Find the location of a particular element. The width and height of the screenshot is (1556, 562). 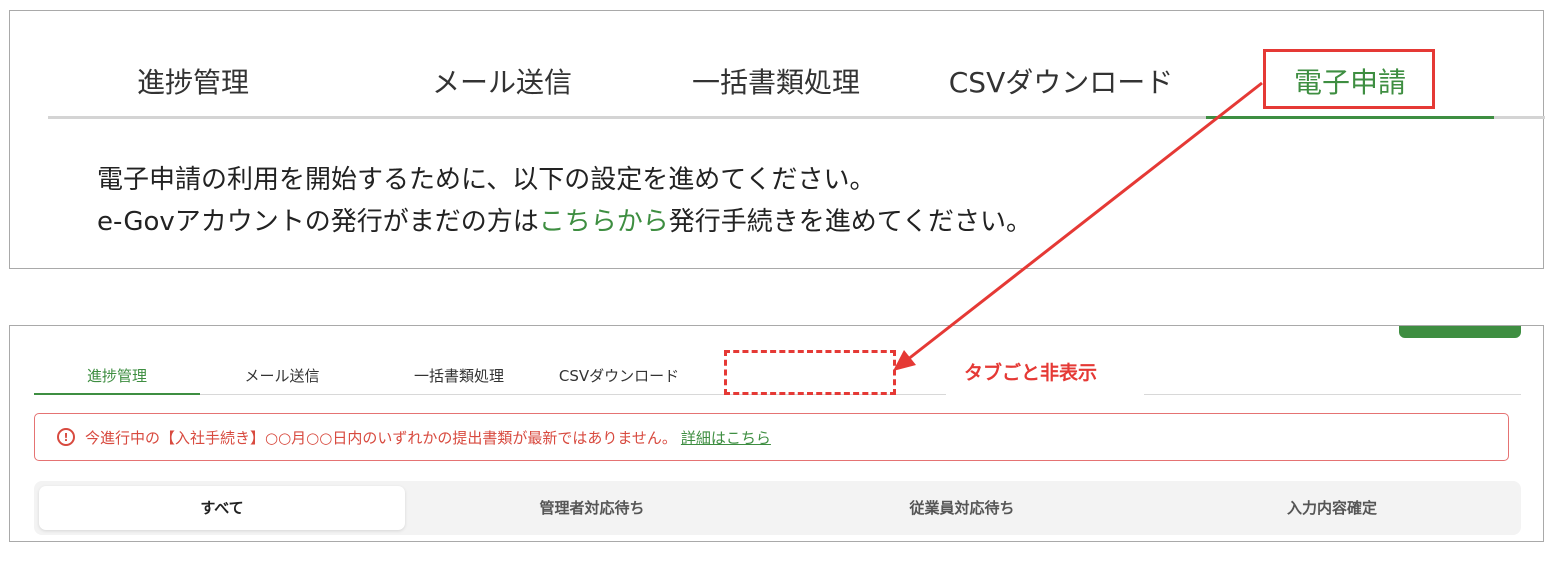

message-suffix: 発行手続きを進めてください。 is located at coordinates (850, 222).